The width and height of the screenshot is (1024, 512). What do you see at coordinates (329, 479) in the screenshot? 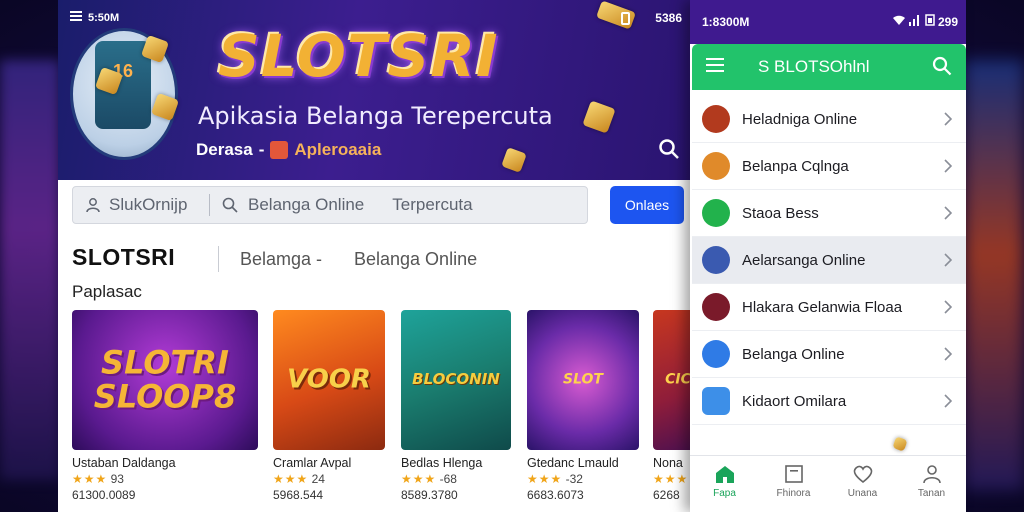
I see `game-rating: ★★★ 24` at bounding box center [329, 479].